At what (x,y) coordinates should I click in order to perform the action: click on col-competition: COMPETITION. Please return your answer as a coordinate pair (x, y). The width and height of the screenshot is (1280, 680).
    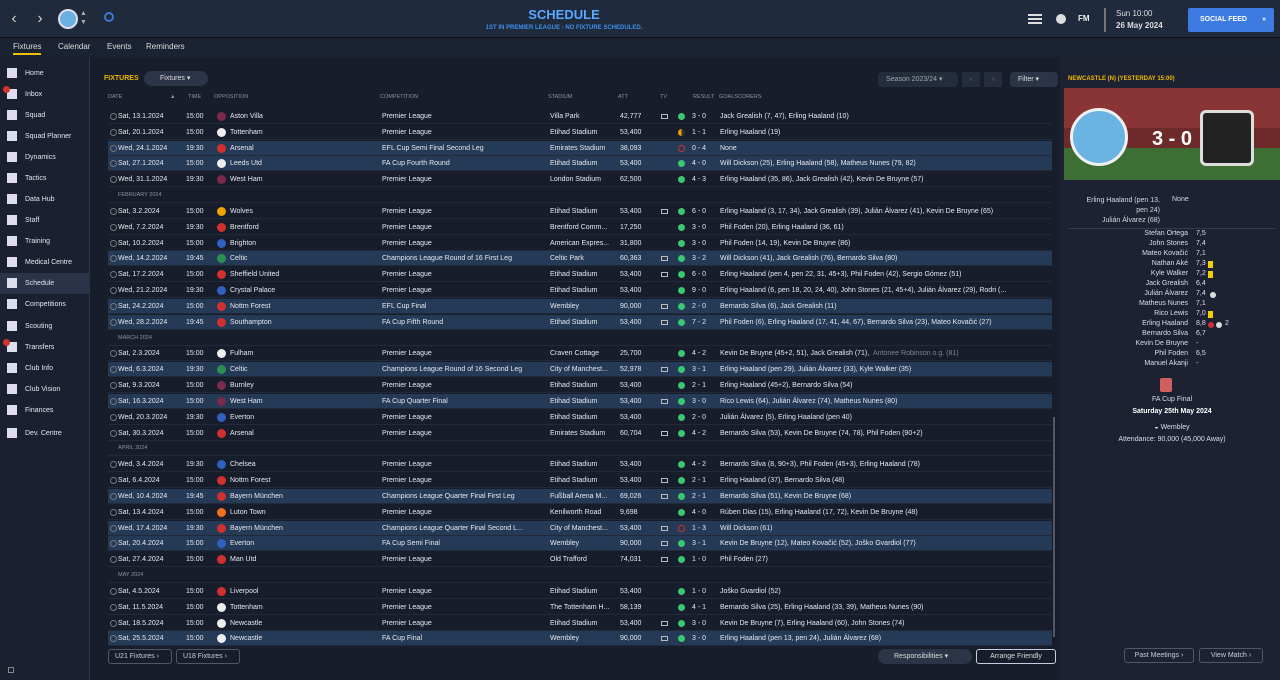
    Looking at the image, I should click on (399, 97).